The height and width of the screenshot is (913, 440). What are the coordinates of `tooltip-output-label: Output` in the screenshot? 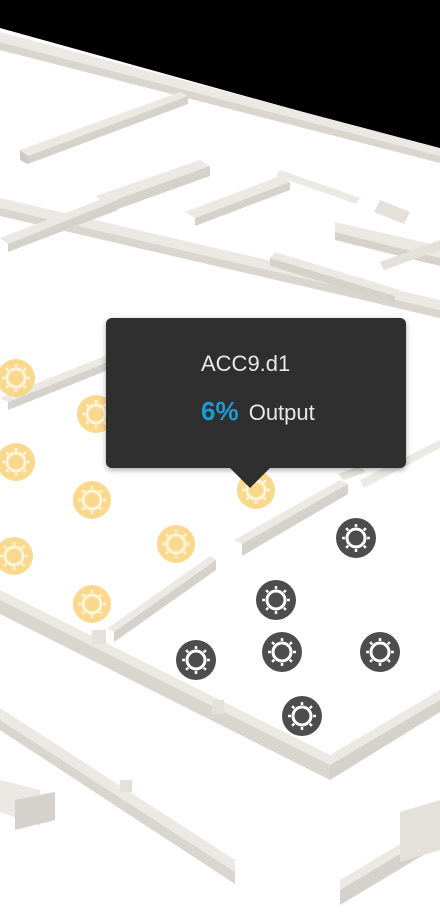 It's located at (281, 412).